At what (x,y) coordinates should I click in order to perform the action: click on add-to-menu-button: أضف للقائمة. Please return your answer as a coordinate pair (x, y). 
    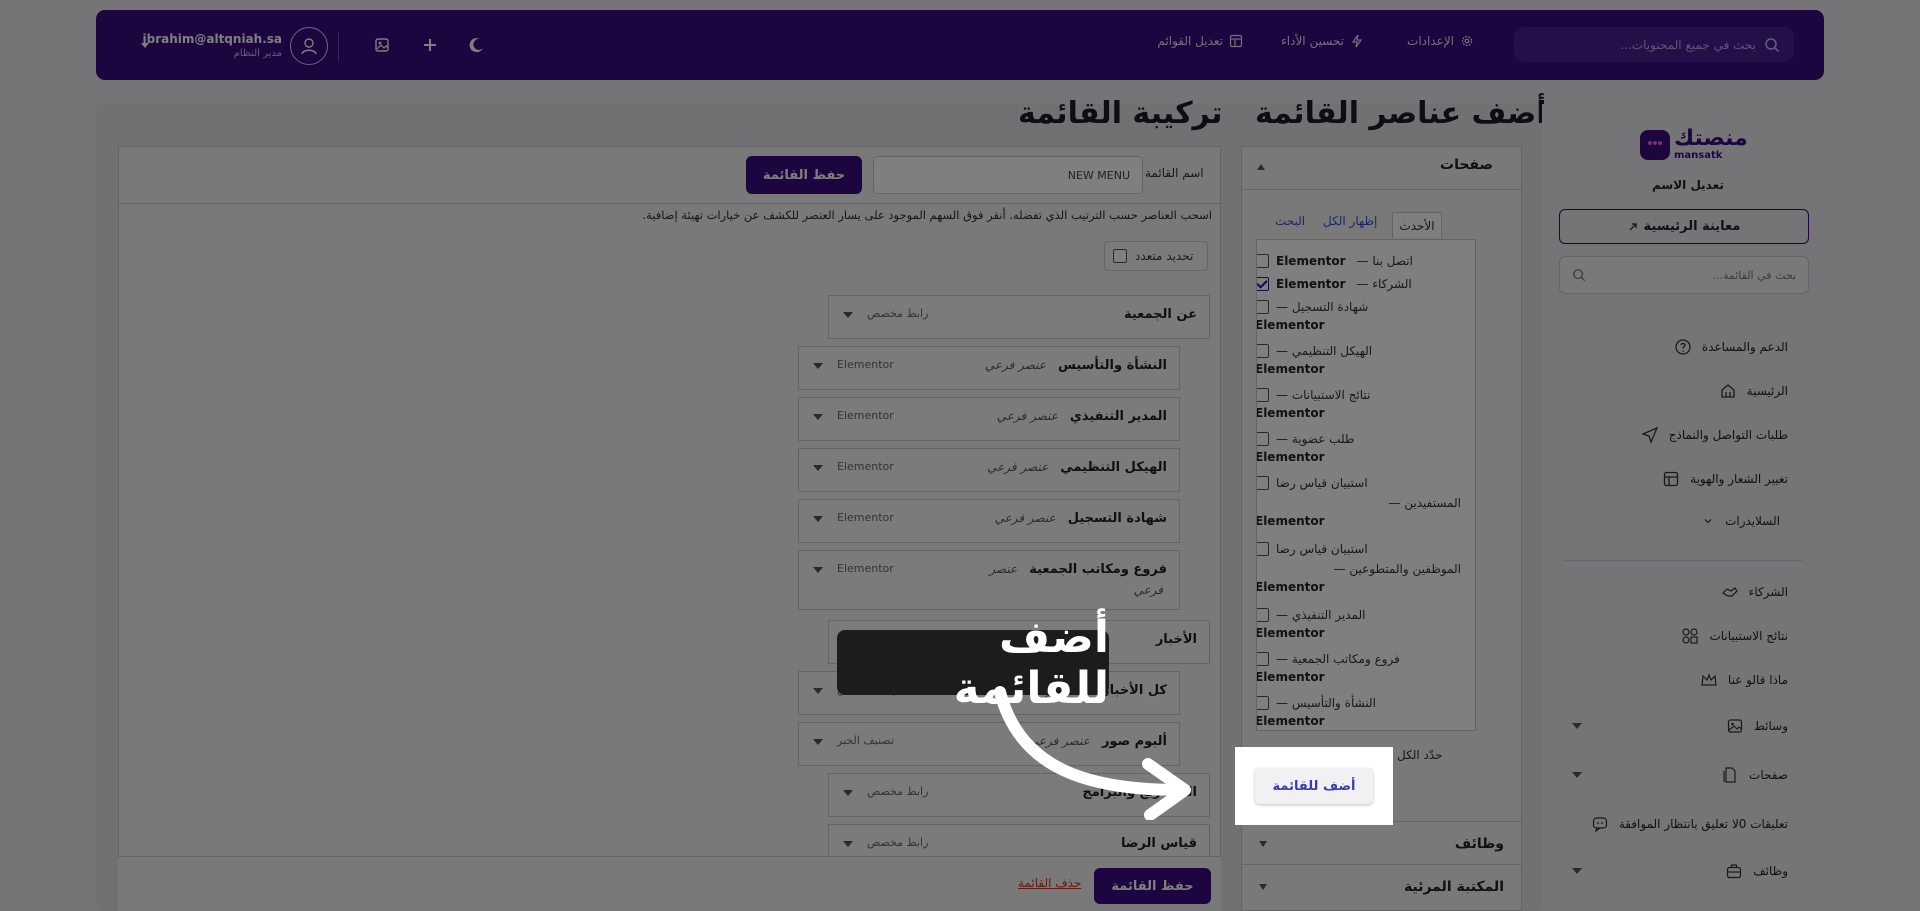
    Looking at the image, I should click on (1314, 786).